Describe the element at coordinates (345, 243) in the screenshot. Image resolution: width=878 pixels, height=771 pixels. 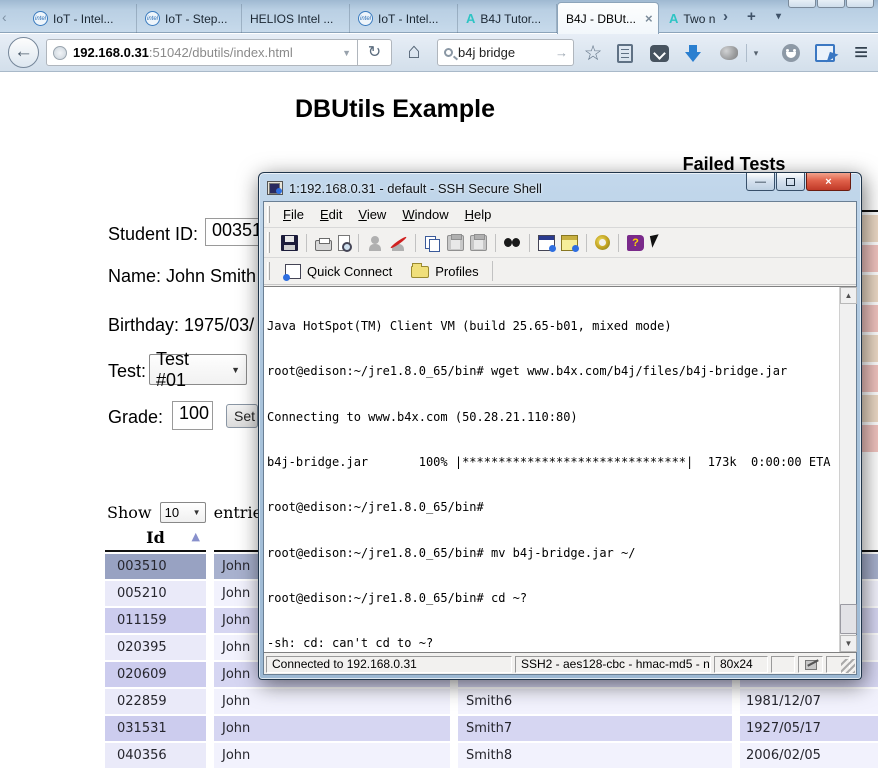
I see `print-preview-icon` at that location.